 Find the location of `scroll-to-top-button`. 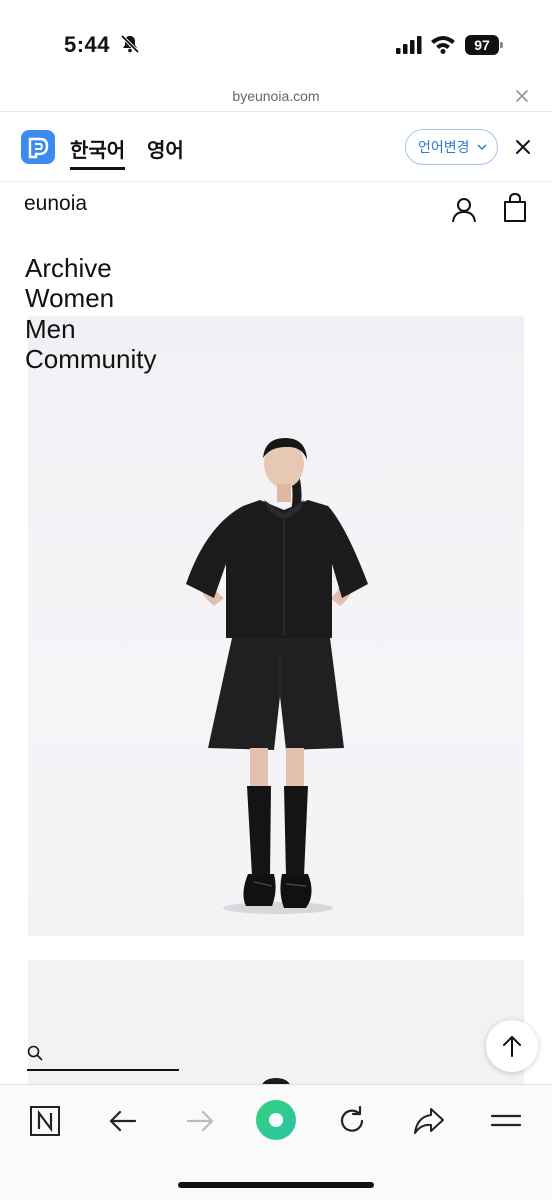

scroll-to-top-button is located at coordinates (512, 1046).